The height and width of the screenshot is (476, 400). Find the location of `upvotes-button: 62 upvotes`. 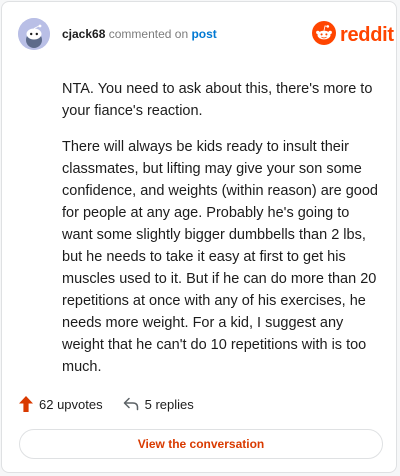

upvotes-button: 62 upvotes is located at coordinates (61, 404).